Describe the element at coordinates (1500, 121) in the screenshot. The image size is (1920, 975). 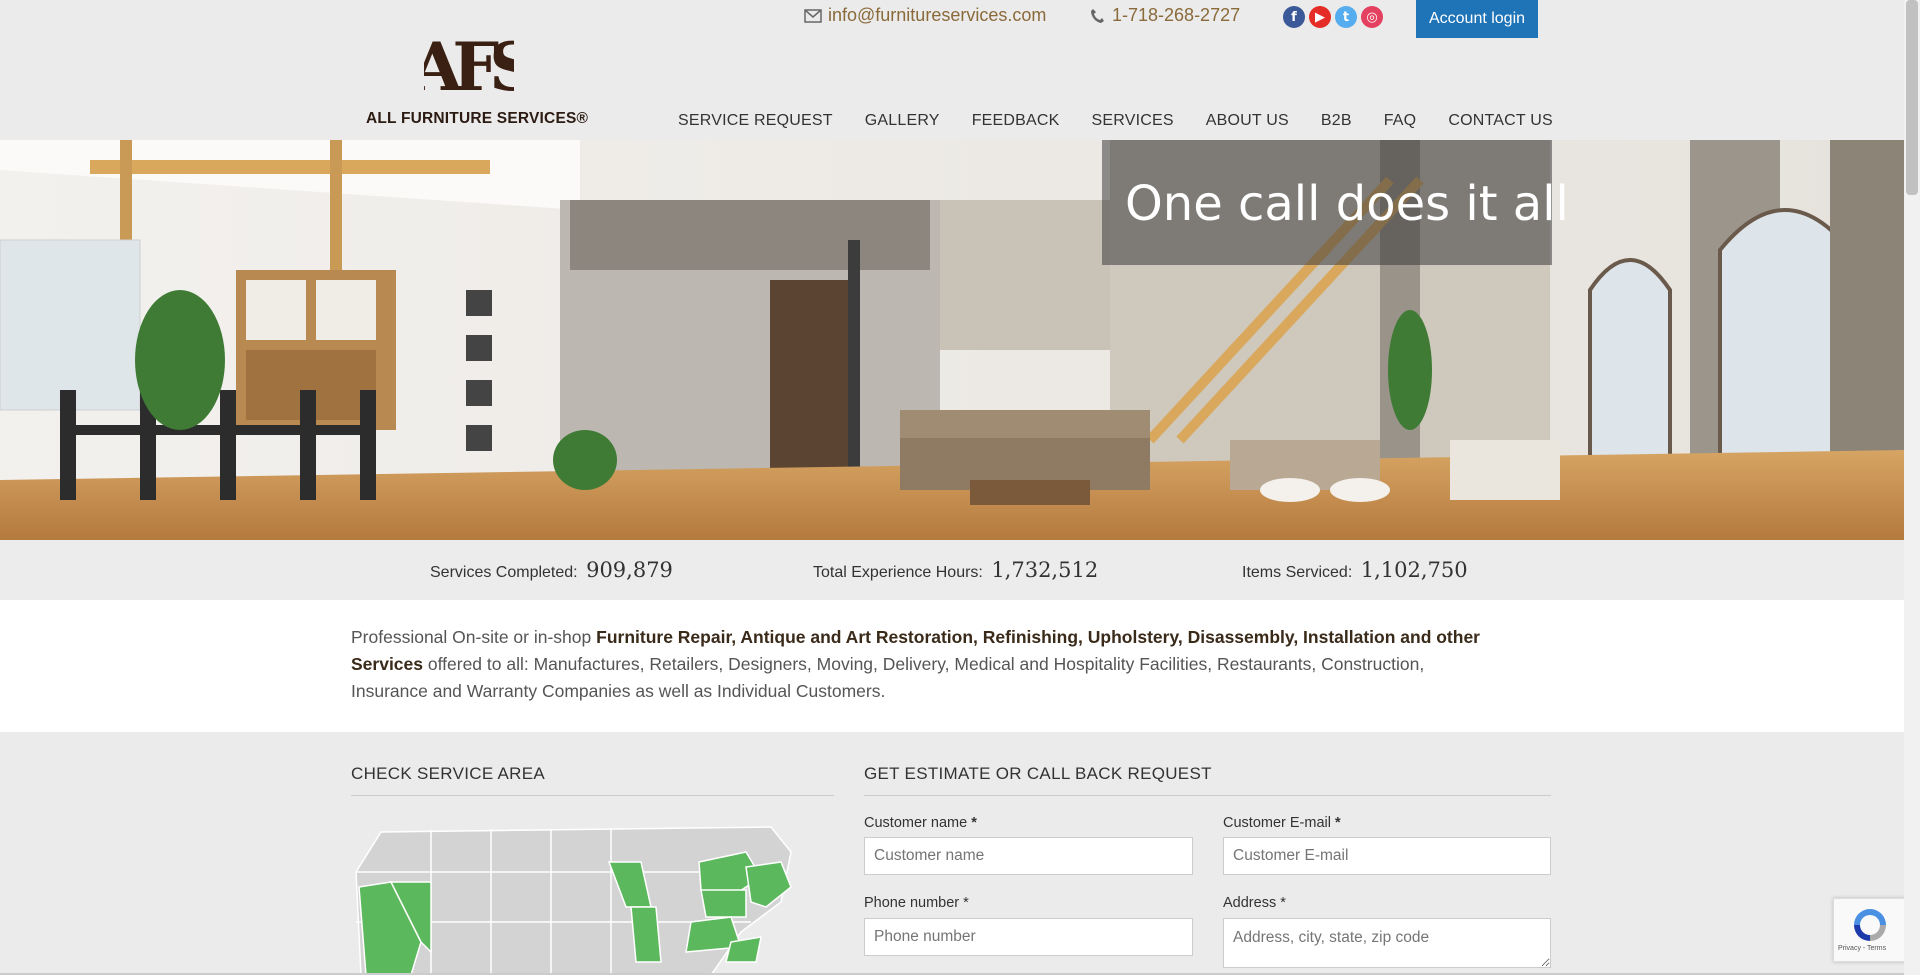
I see `nav-contact-us: CONTACT US` at that location.